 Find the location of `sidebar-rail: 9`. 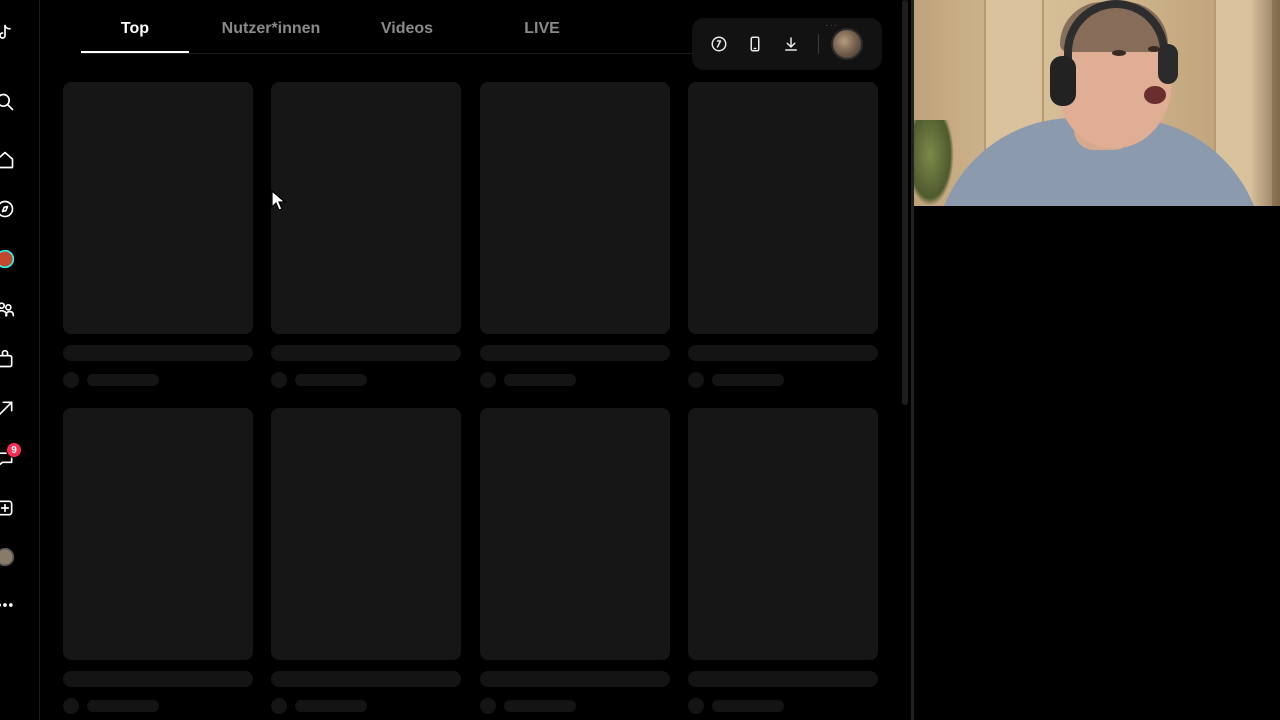

sidebar-rail: 9 is located at coordinates (20, 360).